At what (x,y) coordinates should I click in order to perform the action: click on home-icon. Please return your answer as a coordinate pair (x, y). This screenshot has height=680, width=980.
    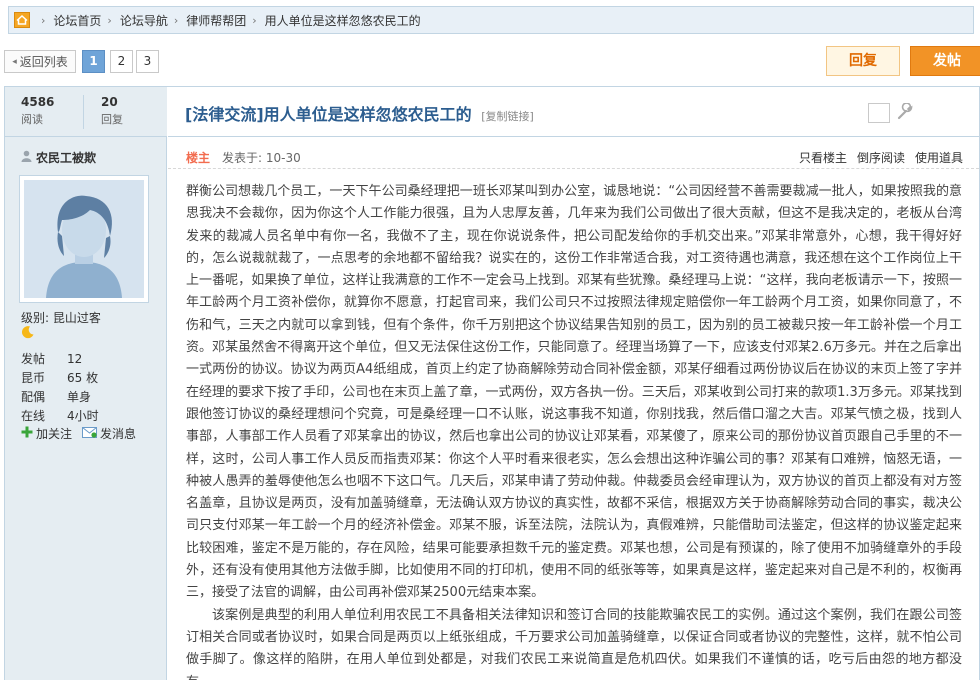
    Looking at the image, I should click on (22, 20).